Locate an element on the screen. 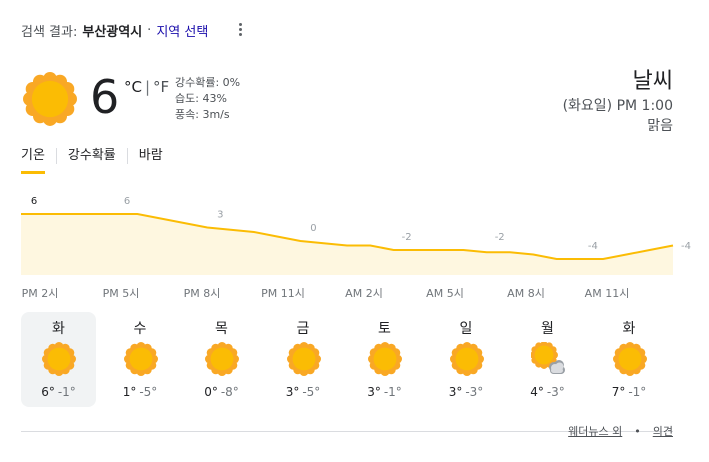 This screenshot has width=709, height=462. x-tick-label: AM 11시 is located at coordinates (607, 293).